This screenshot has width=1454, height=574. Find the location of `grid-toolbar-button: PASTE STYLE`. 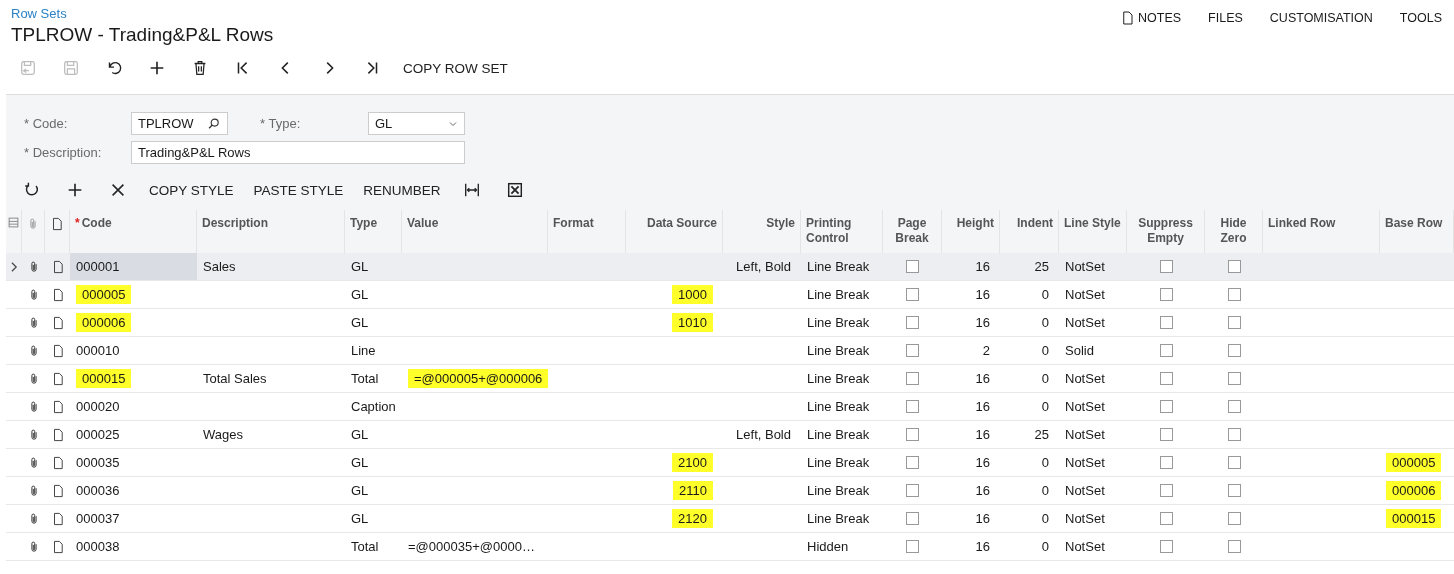

grid-toolbar-button: PASTE STYLE is located at coordinates (298, 190).